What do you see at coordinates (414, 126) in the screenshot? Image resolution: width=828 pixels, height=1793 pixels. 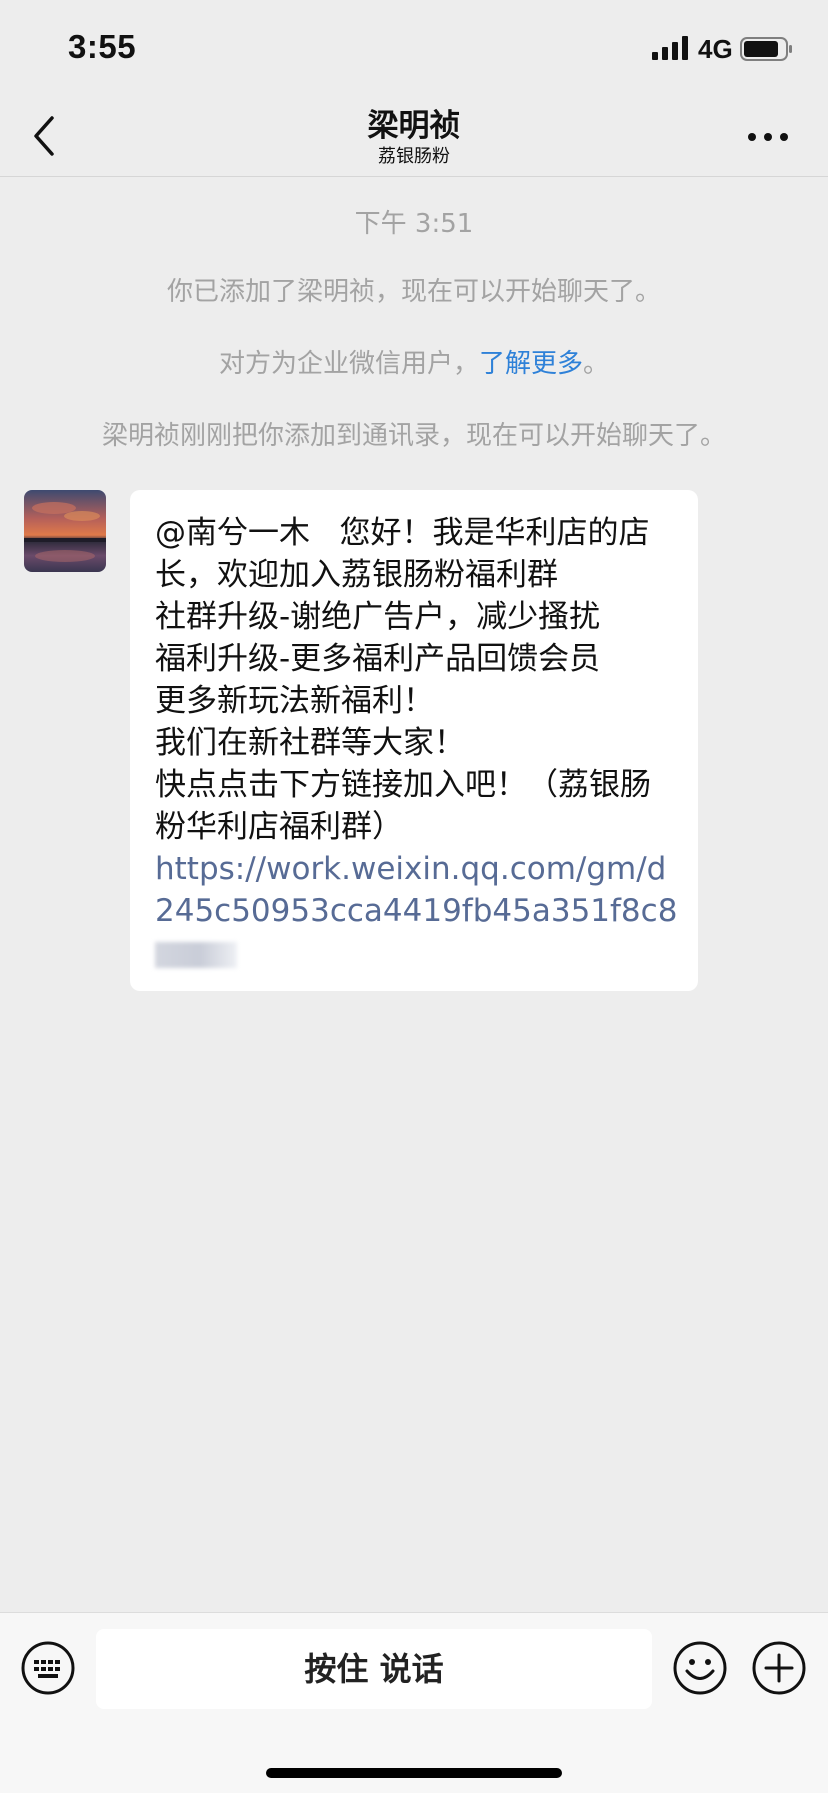 I see `chat-title: 梁明祯` at bounding box center [414, 126].